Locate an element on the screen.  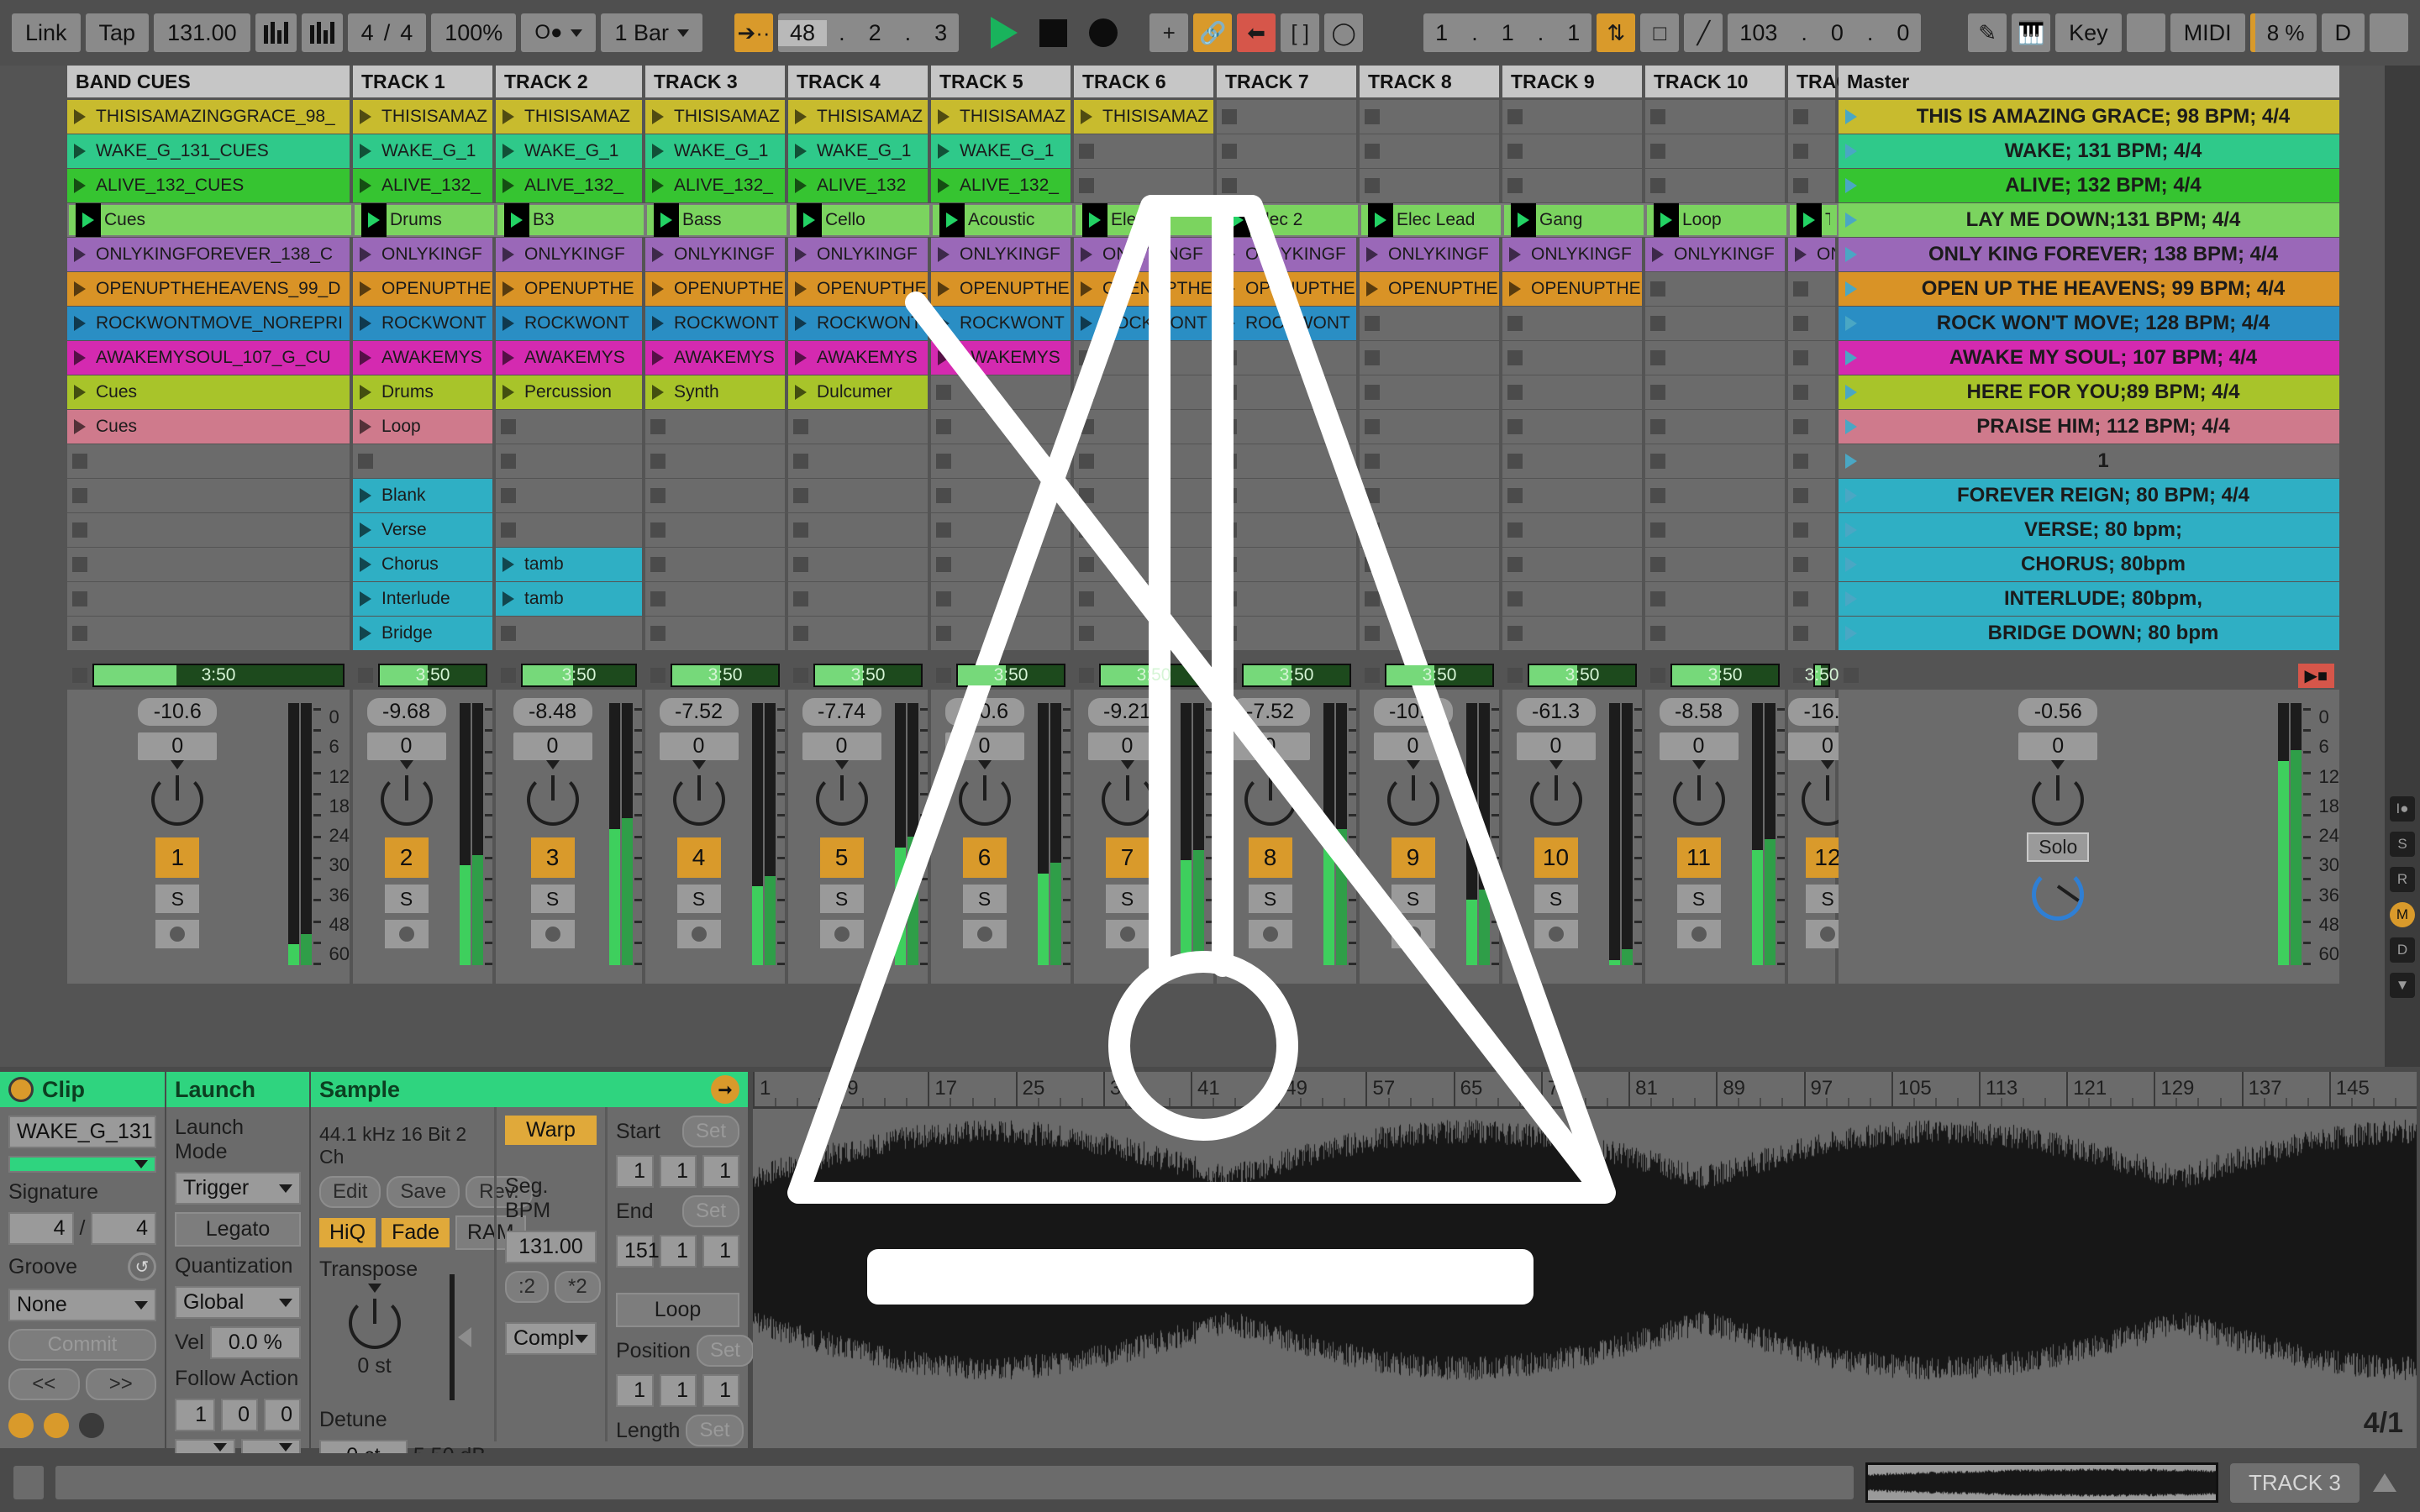
clip-slot: THISISAMAZ is located at coordinates (424, 117).